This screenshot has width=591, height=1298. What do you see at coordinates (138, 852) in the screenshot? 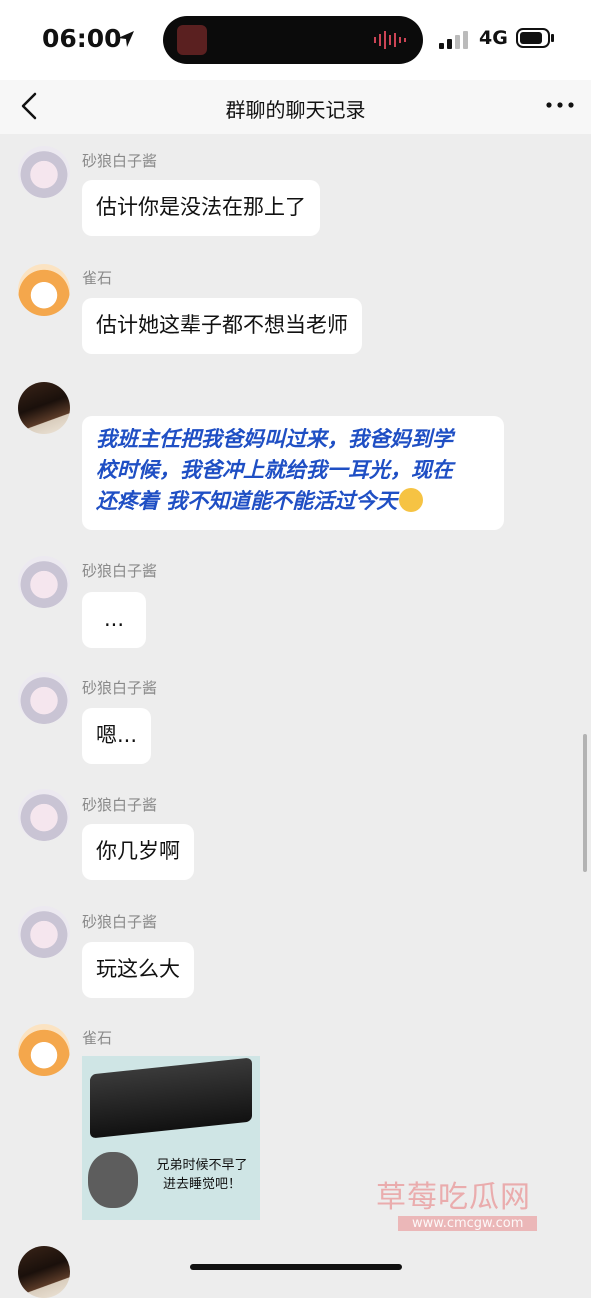
I see `message-bubble: 你几岁啊` at bounding box center [138, 852].